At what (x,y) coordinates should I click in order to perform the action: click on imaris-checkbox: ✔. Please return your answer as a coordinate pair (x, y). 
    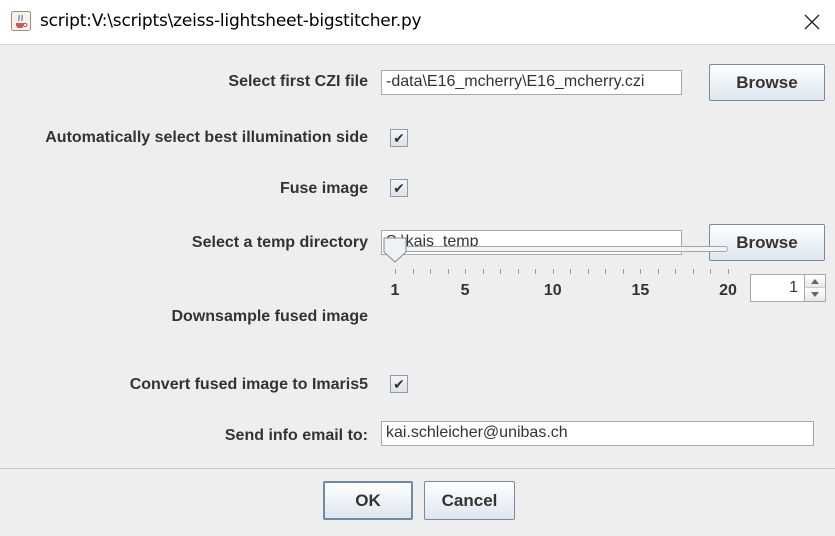
    Looking at the image, I should click on (399, 384).